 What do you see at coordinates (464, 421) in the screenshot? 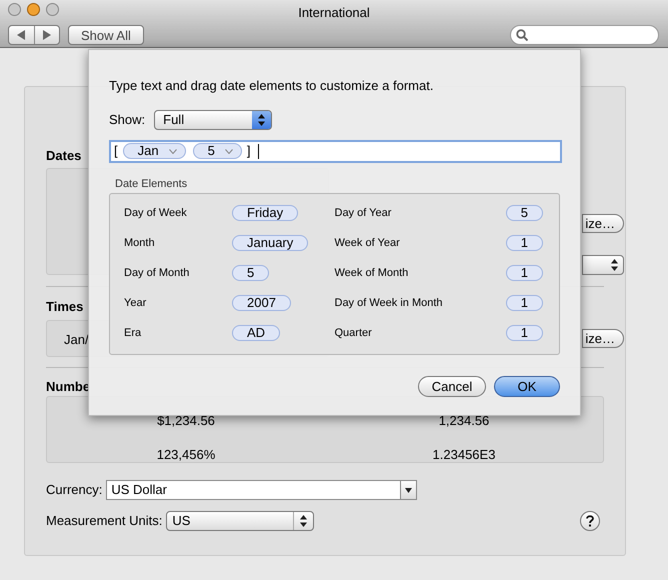
I see `number-sample: 1,234.56` at bounding box center [464, 421].